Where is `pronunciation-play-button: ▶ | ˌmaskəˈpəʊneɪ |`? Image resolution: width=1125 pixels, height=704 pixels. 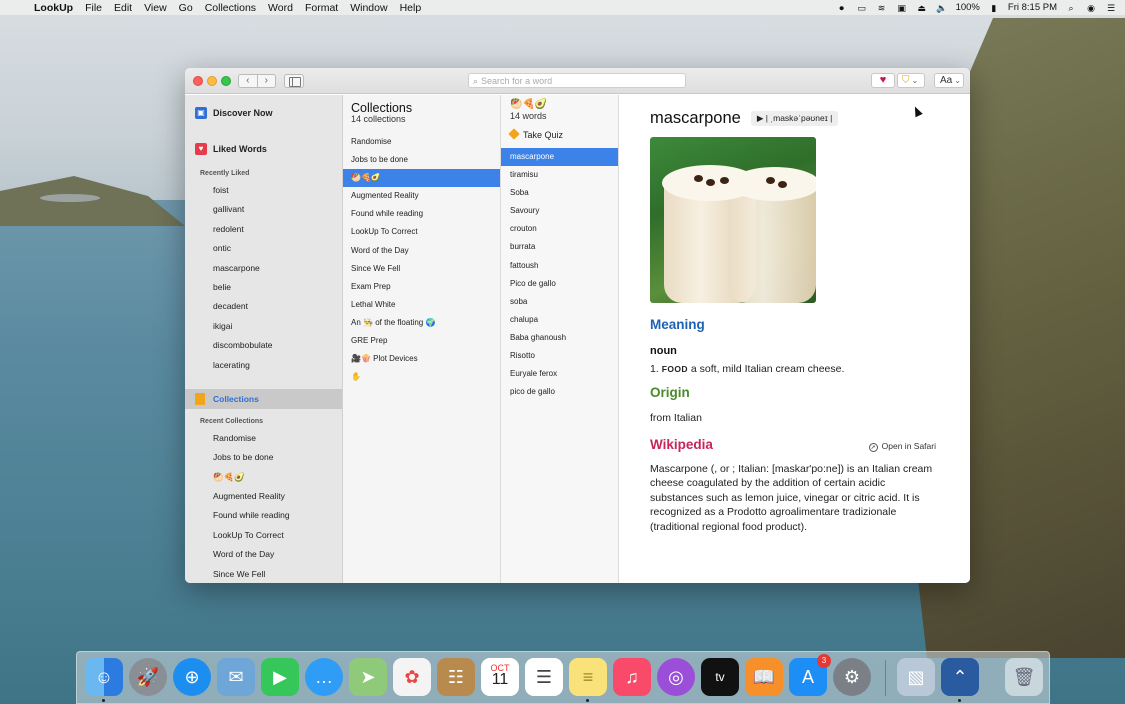
pronunciation-play-button: ▶ | ˌmaskəˈpəʊneɪ | is located at coordinates (794, 118).